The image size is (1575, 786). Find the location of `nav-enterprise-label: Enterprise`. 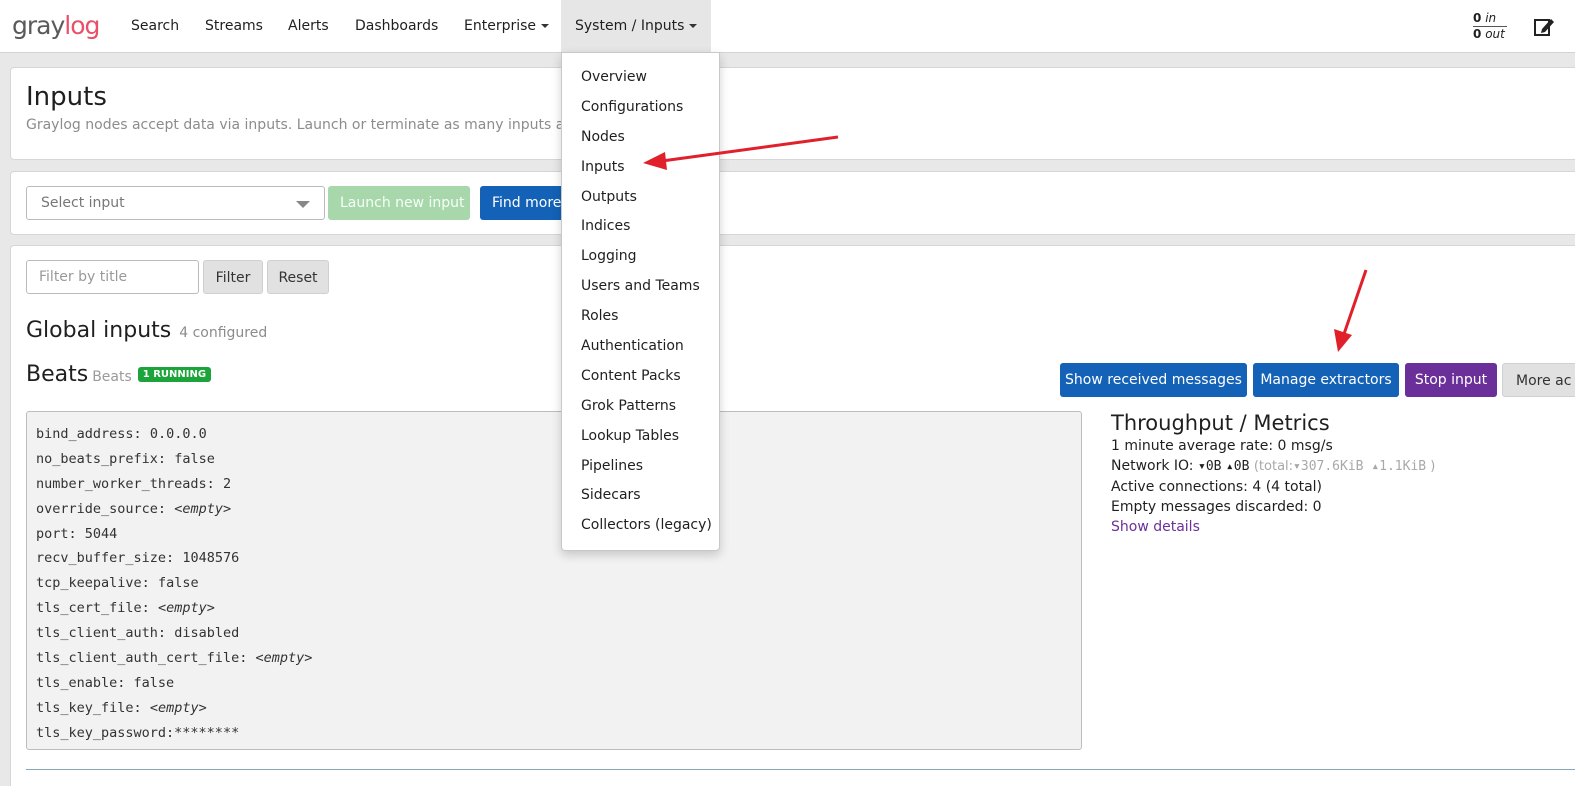

nav-enterprise-label: Enterprise is located at coordinates (500, 26).